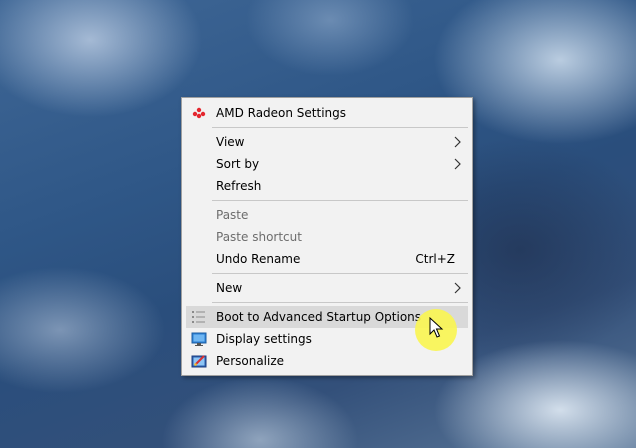  What do you see at coordinates (230, 142) in the screenshot?
I see `menu-item-label: View` at bounding box center [230, 142].